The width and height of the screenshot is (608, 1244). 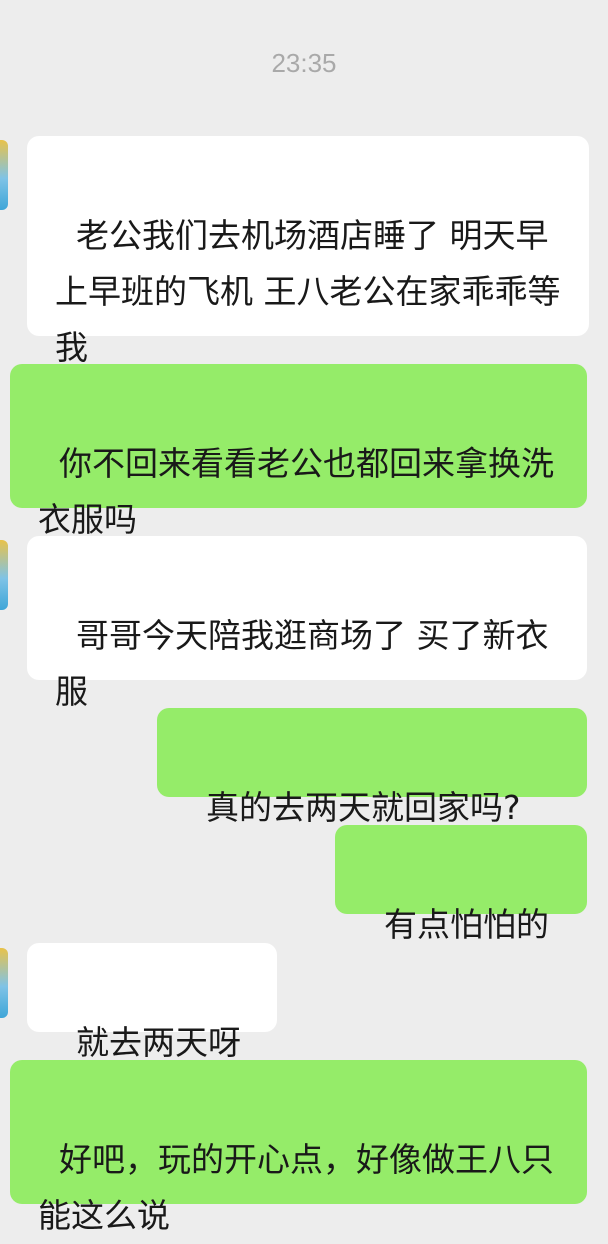 I want to click on message-text: 老公我们去机场酒店睡了 明天早上早班的飞机 王八老公在家乖乖等我, so click(x=308, y=291).